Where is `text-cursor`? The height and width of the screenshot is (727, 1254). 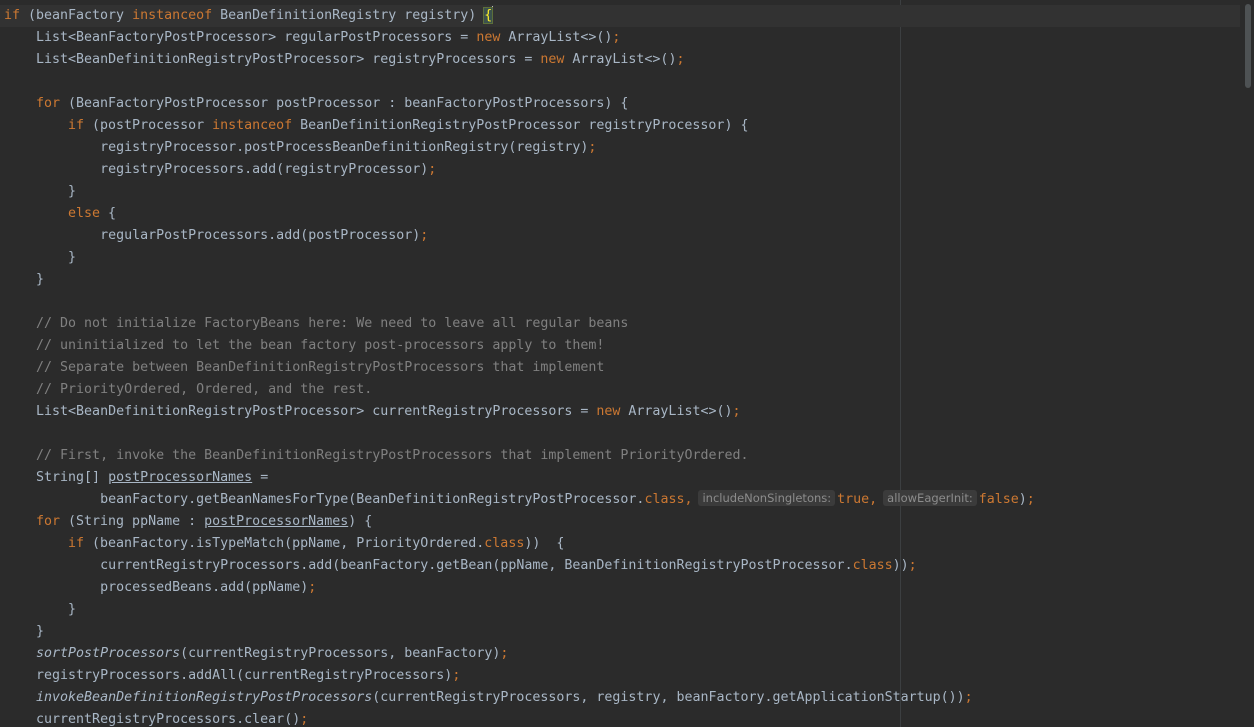
text-cursor is located at coordinates (493, 14).